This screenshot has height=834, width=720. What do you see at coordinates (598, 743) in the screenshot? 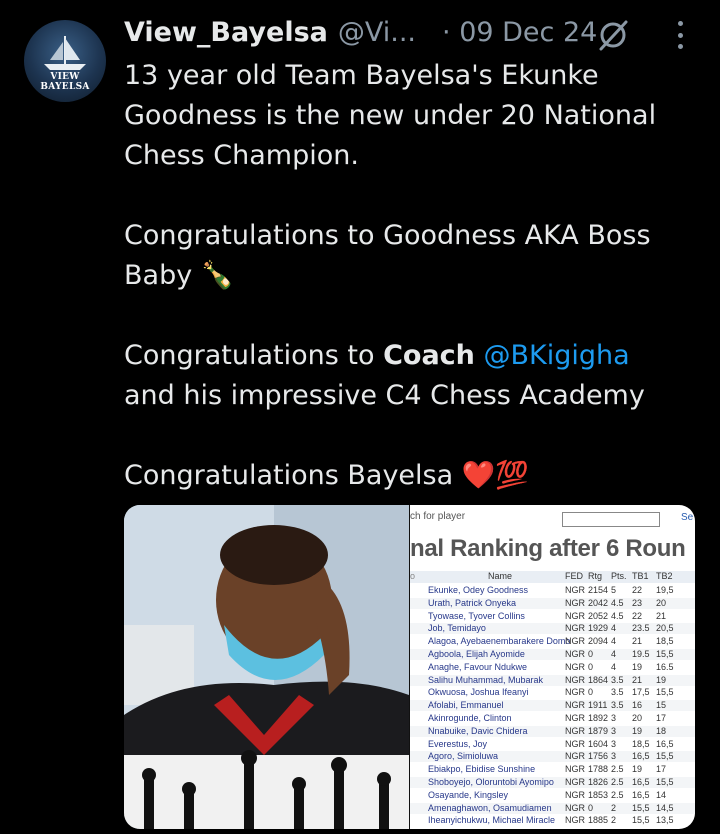
I see `ss-cell-rtg: 1604` at bounding box center [598, 743].